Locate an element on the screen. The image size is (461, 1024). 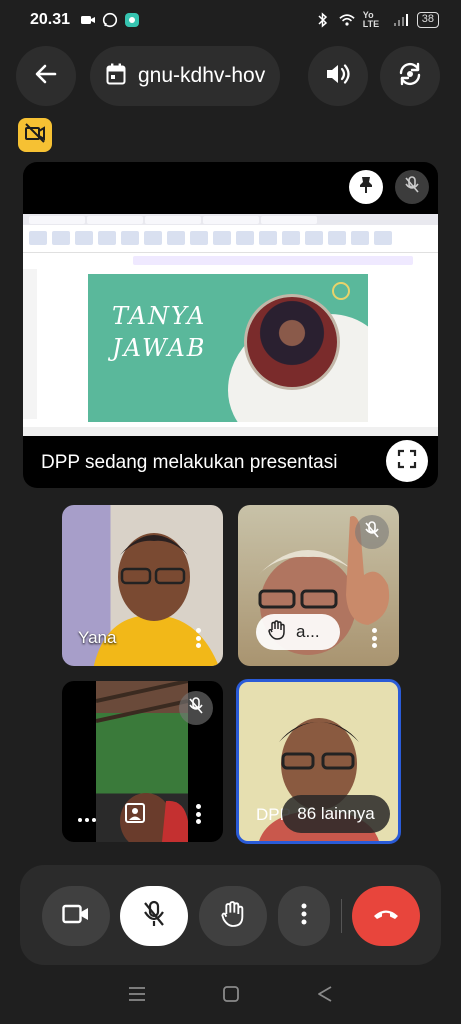
fullscreen-icon is located at coordinates (407, 461).